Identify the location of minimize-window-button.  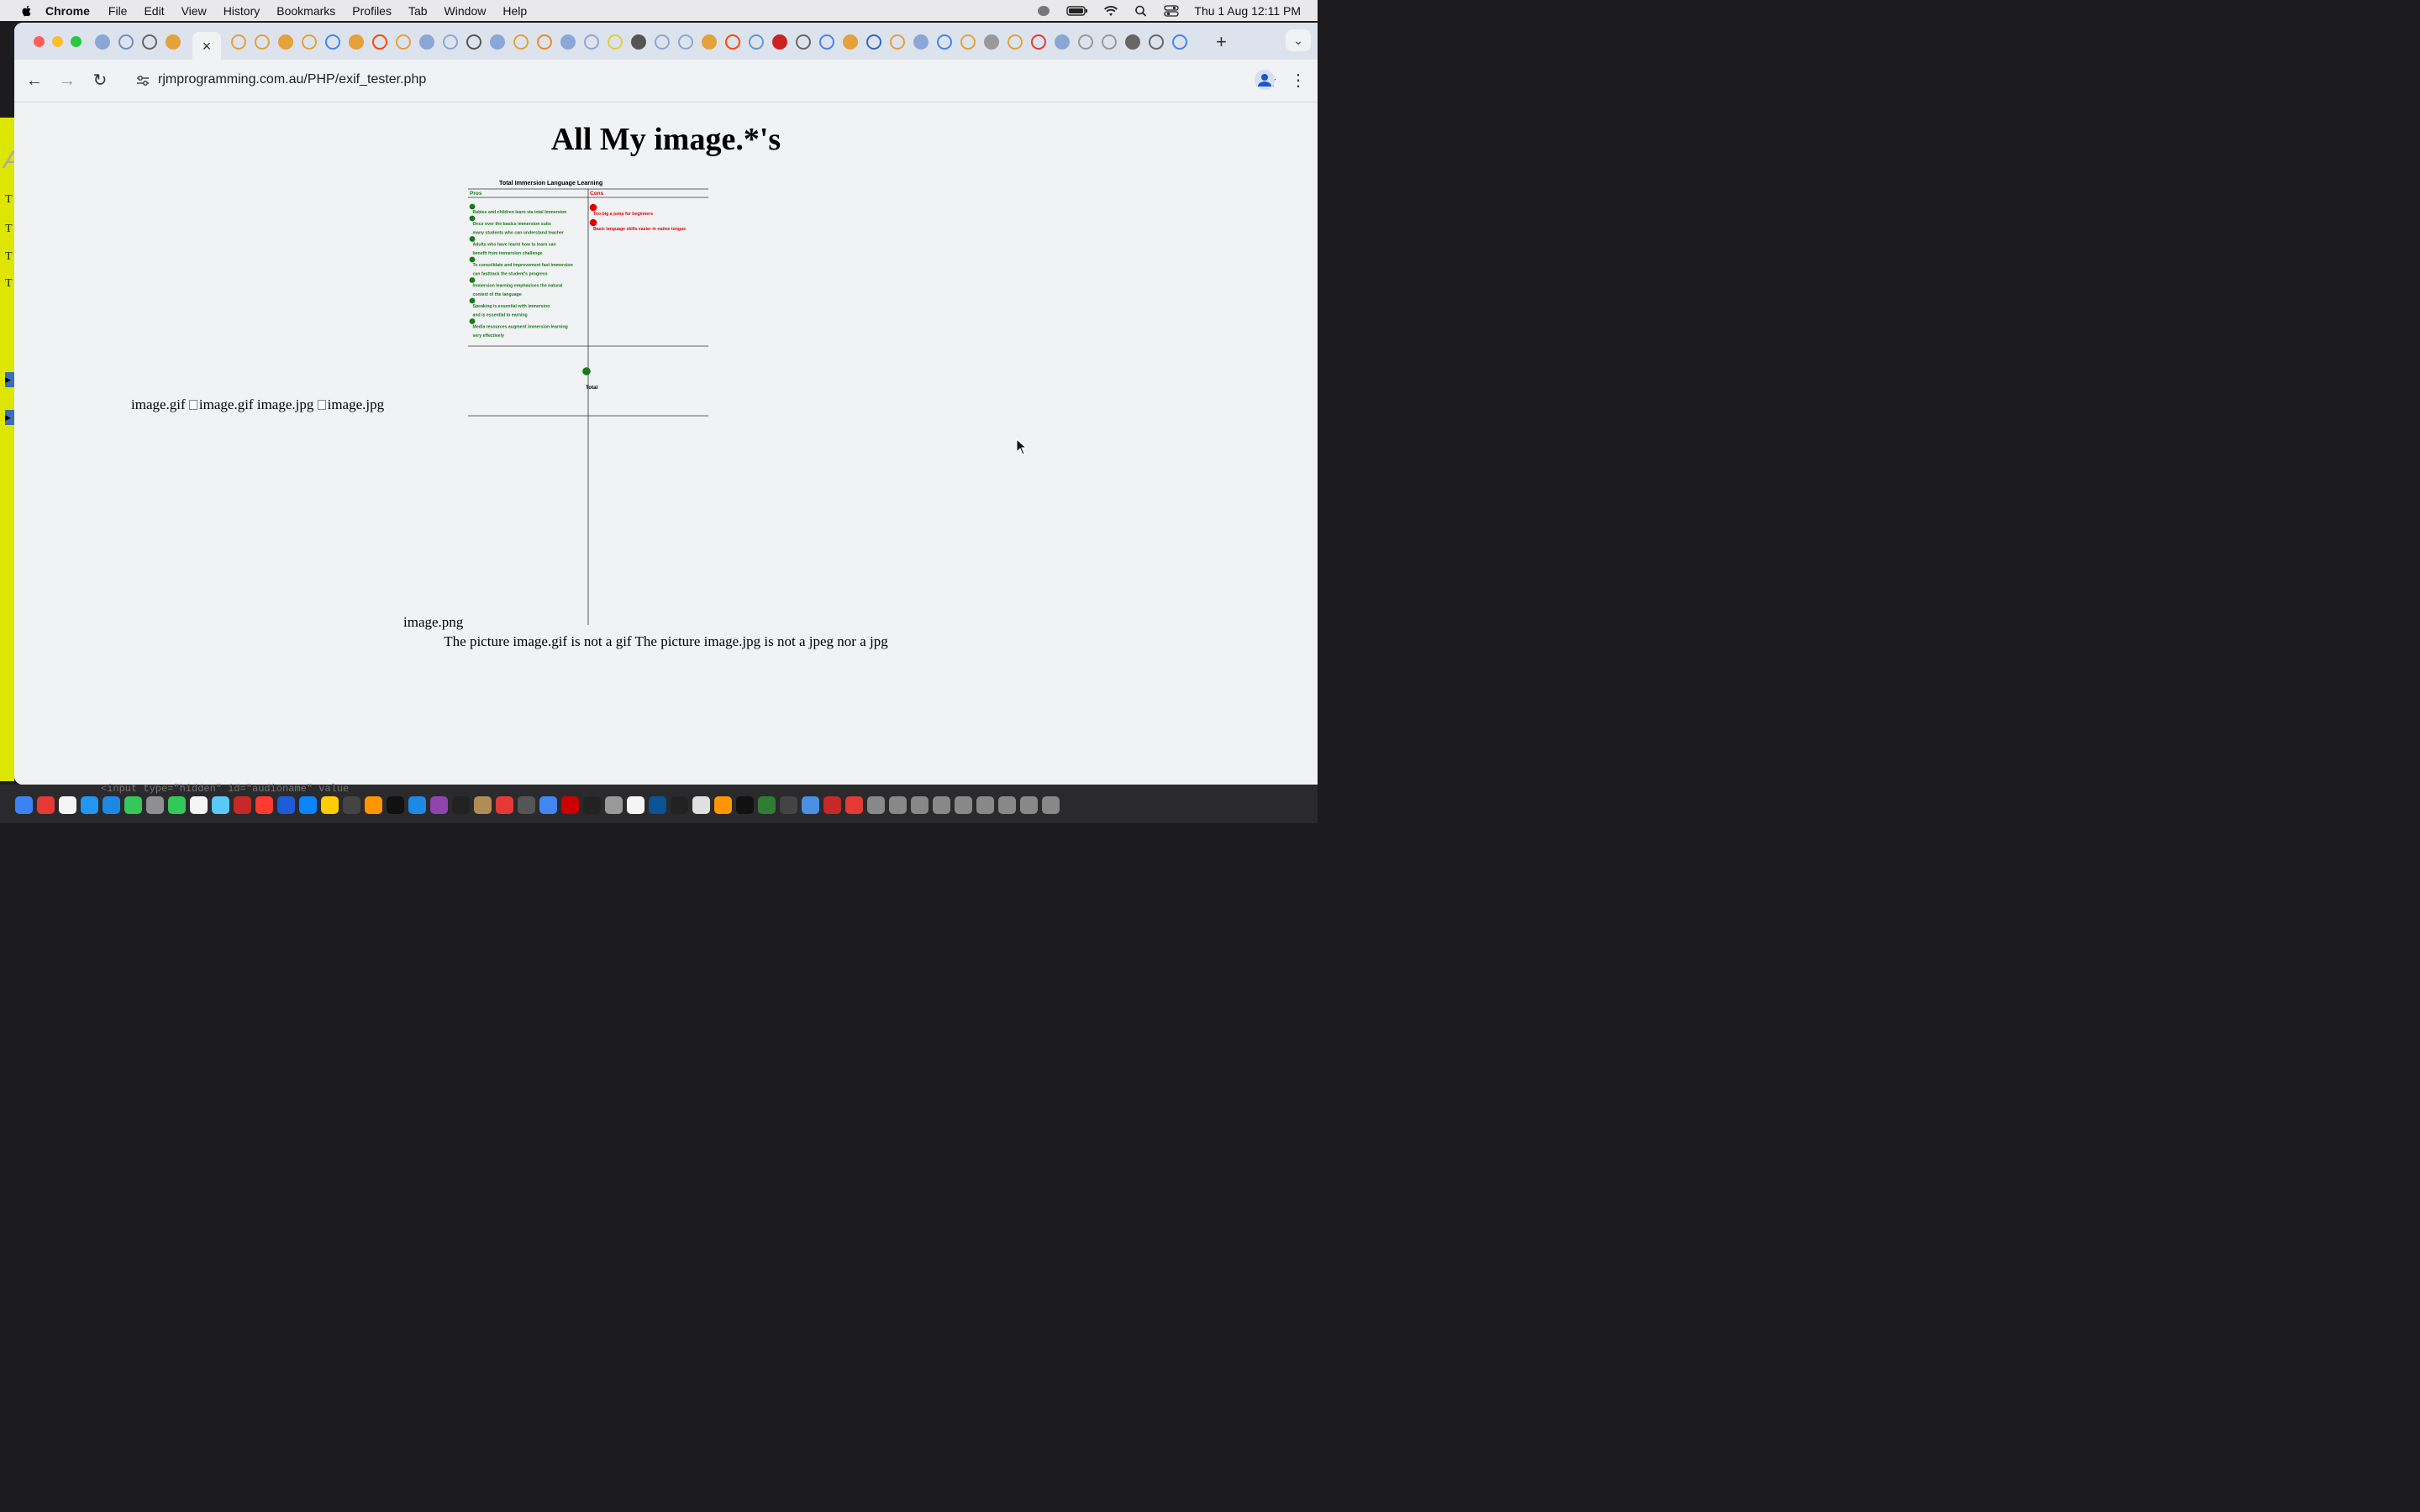
(58, 41).